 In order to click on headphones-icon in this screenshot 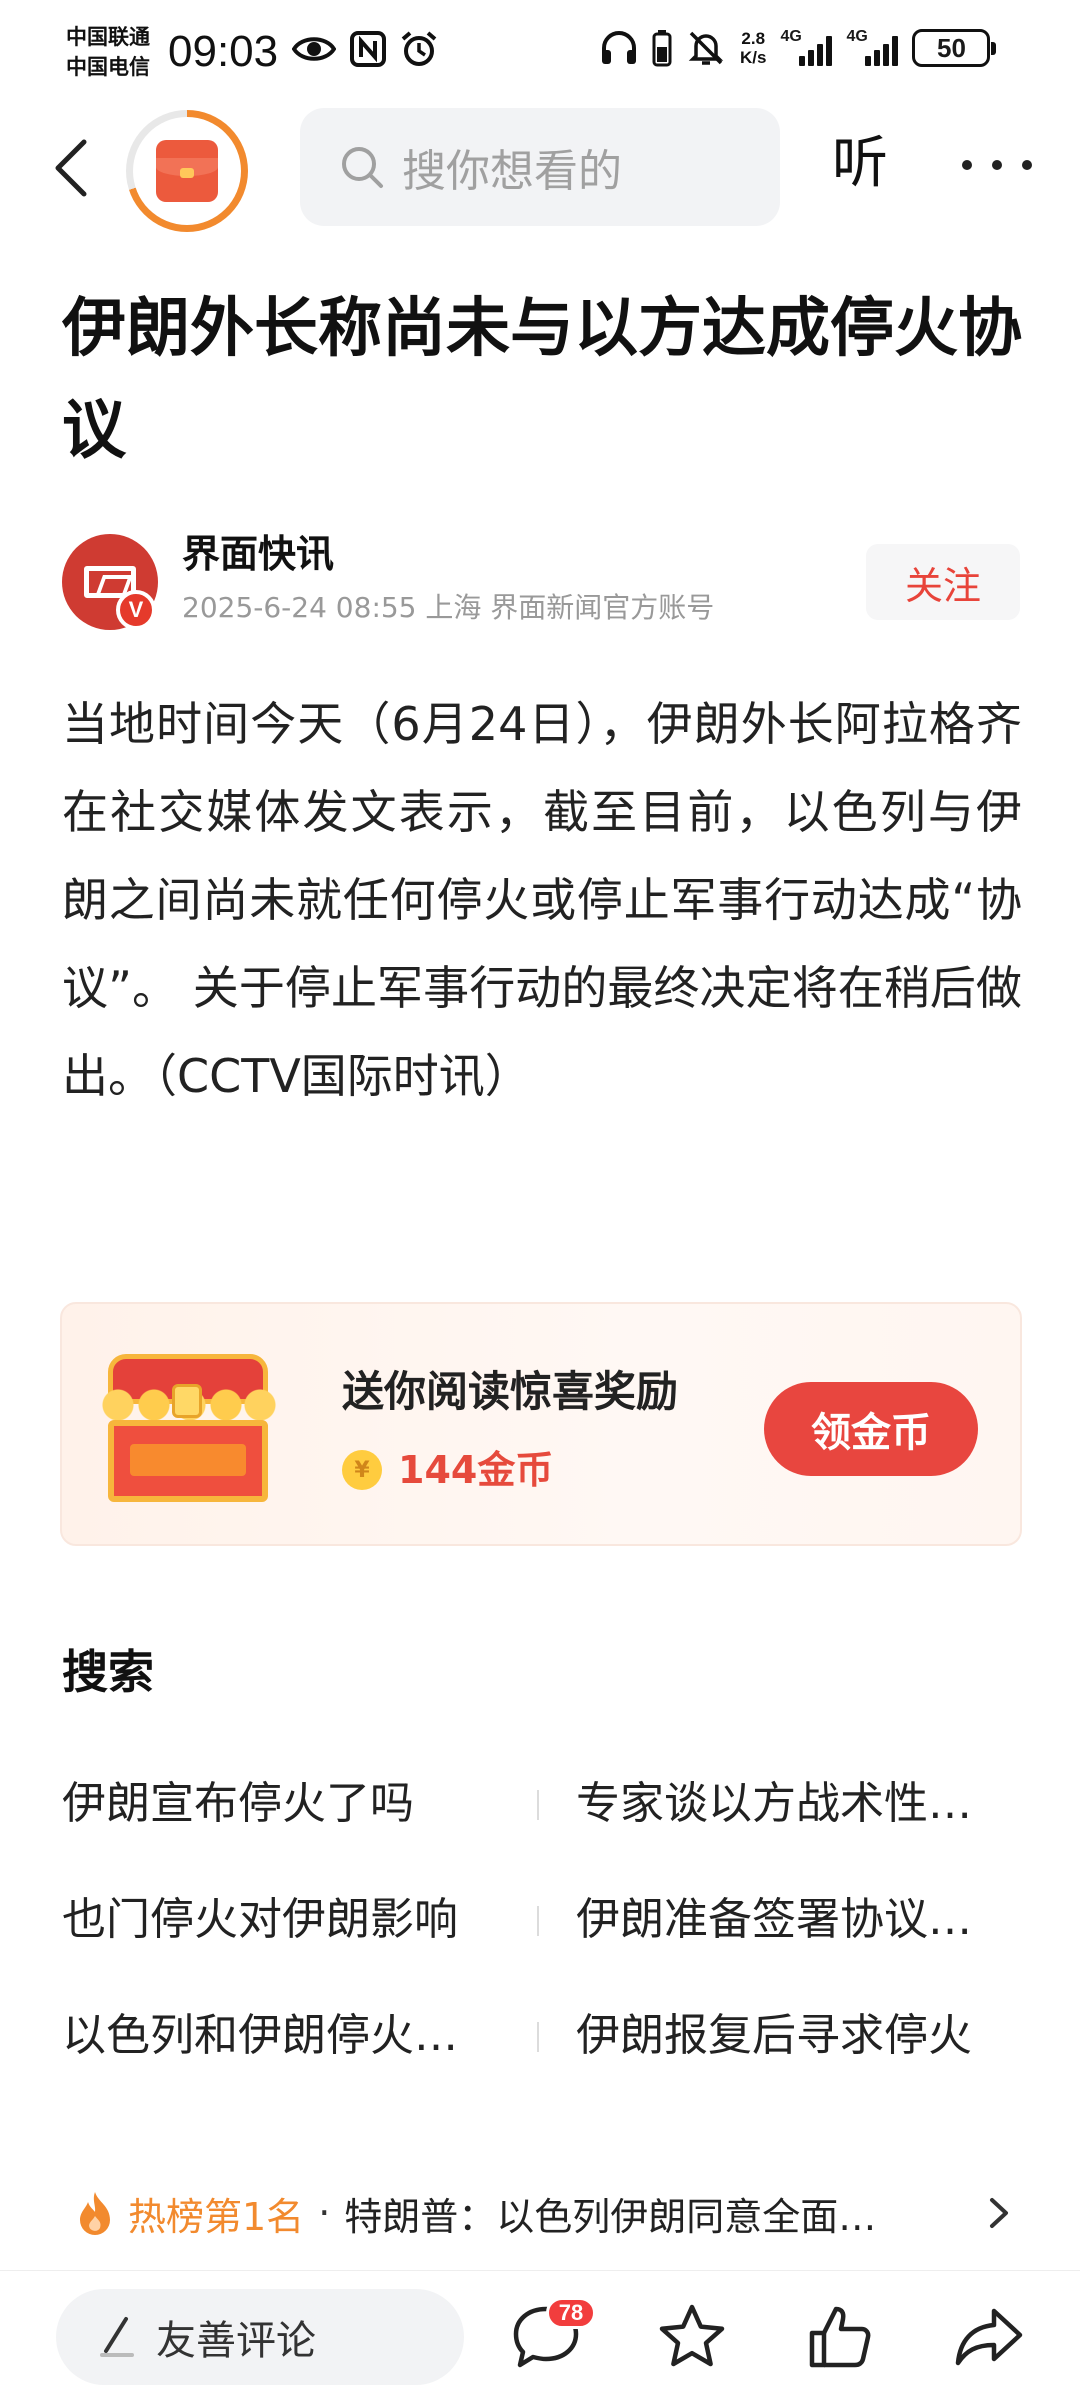, I will do `click(619, 47)`.